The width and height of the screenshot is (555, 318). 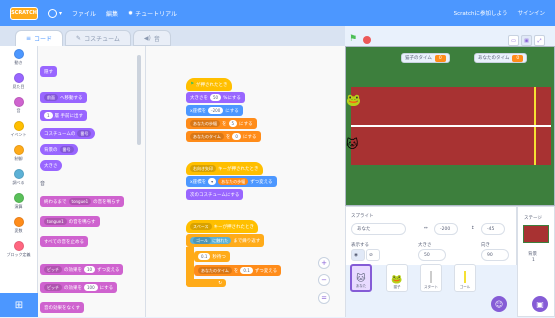 I want to click on direction-input: 90, so click(x=495, y=255).